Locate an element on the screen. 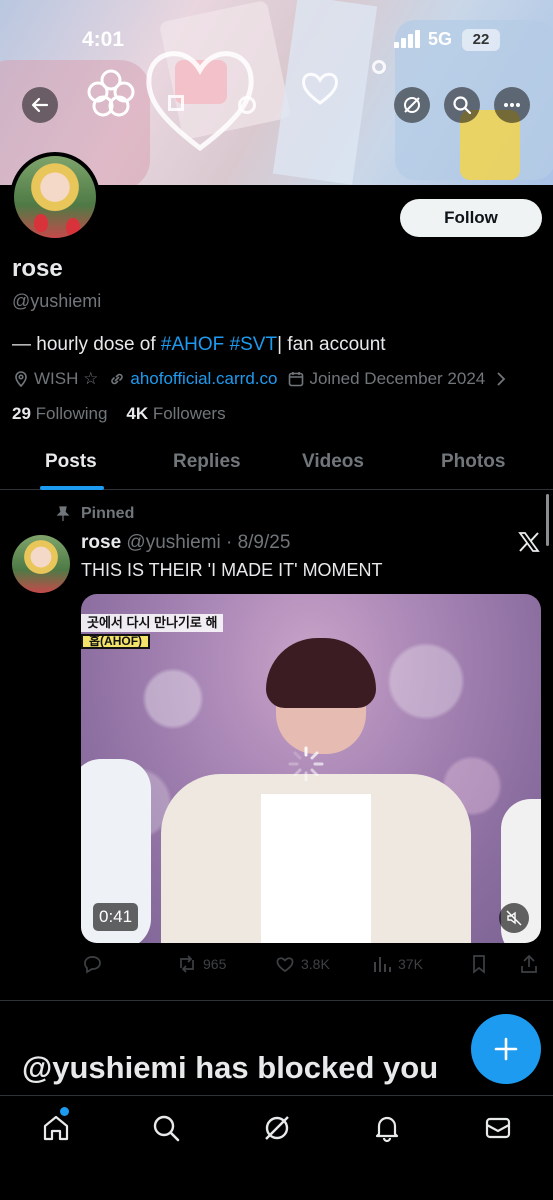 The width and height of the screenshot is (553, 1200). grok-icon is located at coordinates (412, 105).